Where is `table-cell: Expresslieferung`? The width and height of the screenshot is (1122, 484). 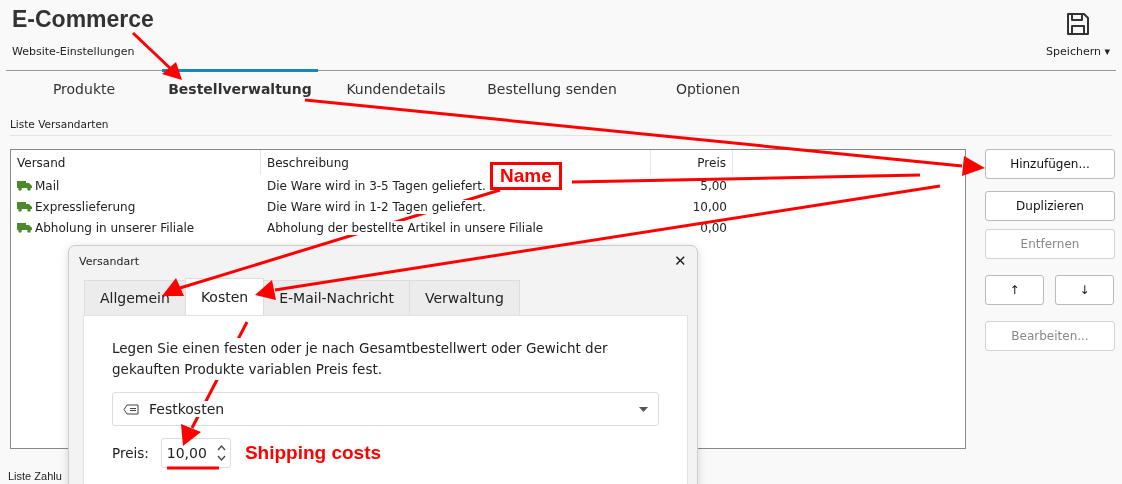 table-cell: Expresslieferung is located at coordinates (85, 206).